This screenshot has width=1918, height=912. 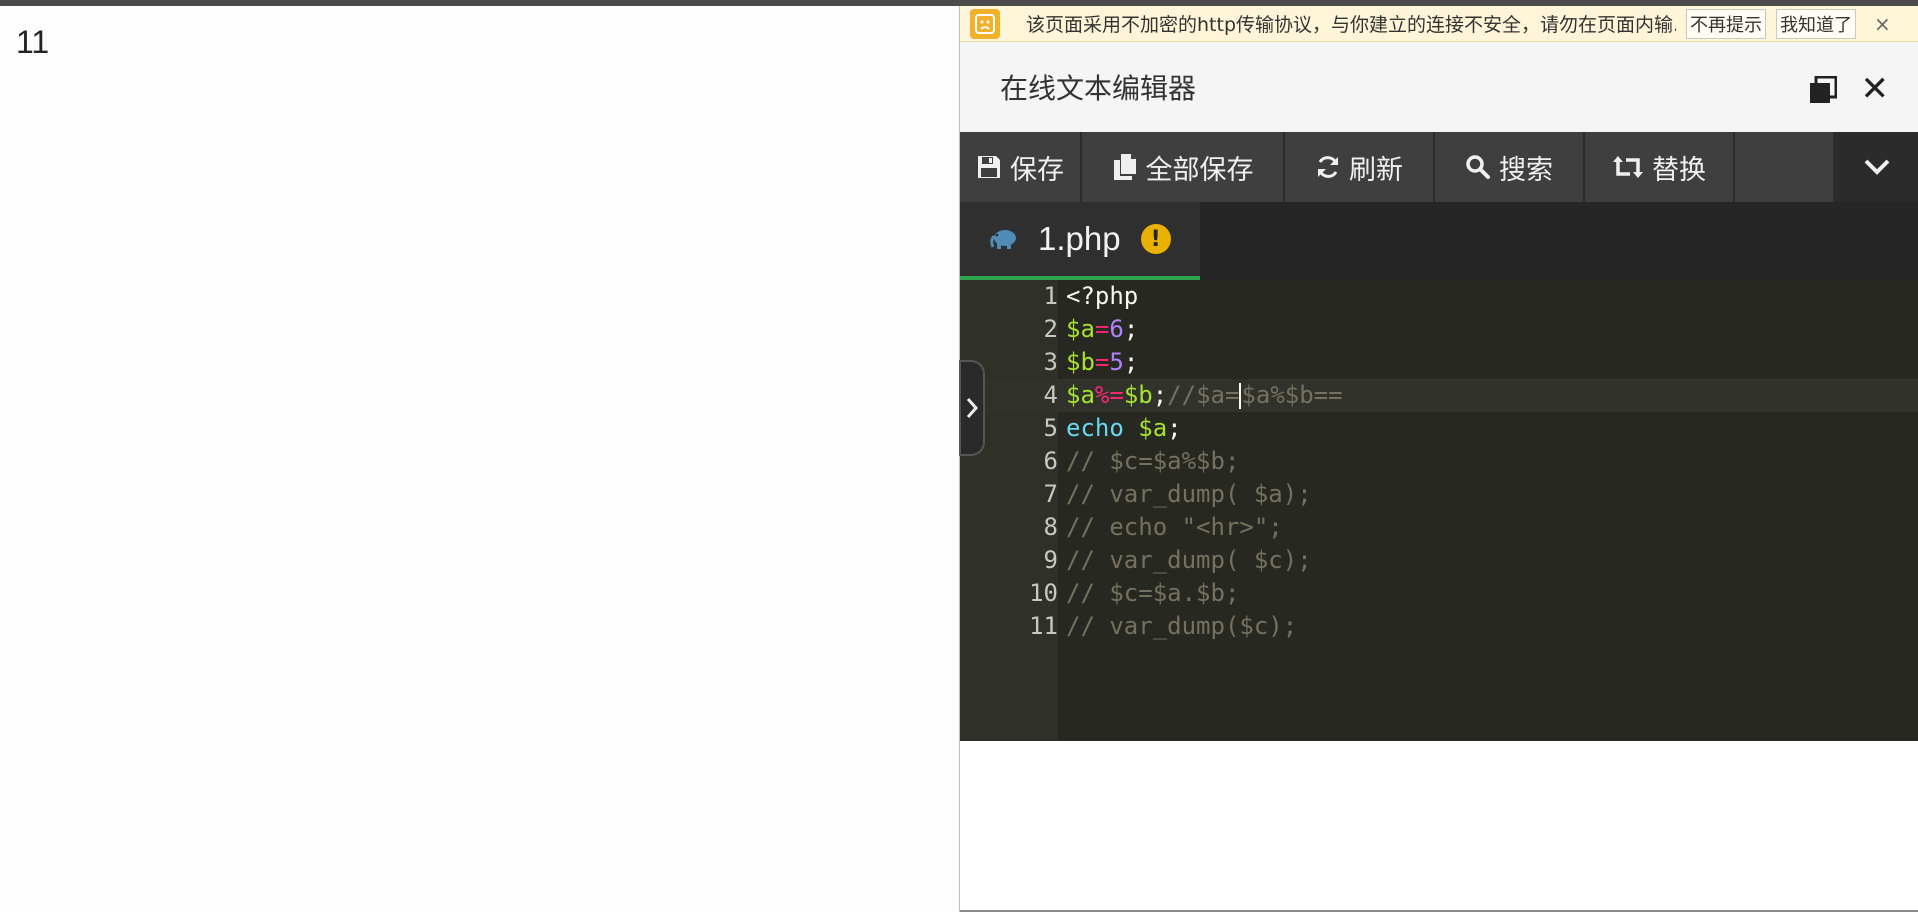 What do you see at coordinates (1050, 494) in the screenshot?
I see `line-number: 7` at bounding box center [1050, 494].